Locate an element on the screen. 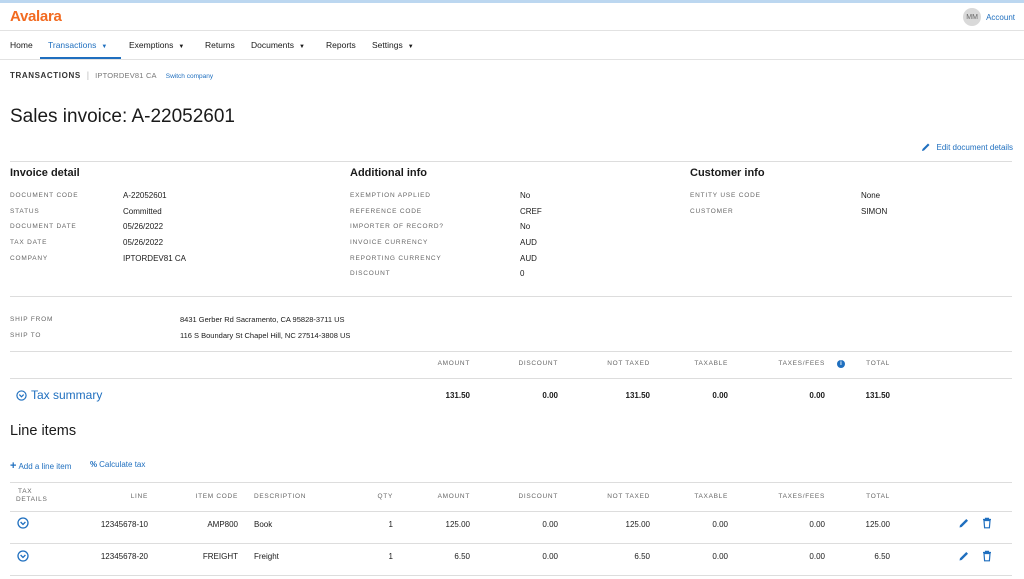 The height and width of the screenshot is (579, 1024). discount-value: 0 is located at coordinates (522, 273).